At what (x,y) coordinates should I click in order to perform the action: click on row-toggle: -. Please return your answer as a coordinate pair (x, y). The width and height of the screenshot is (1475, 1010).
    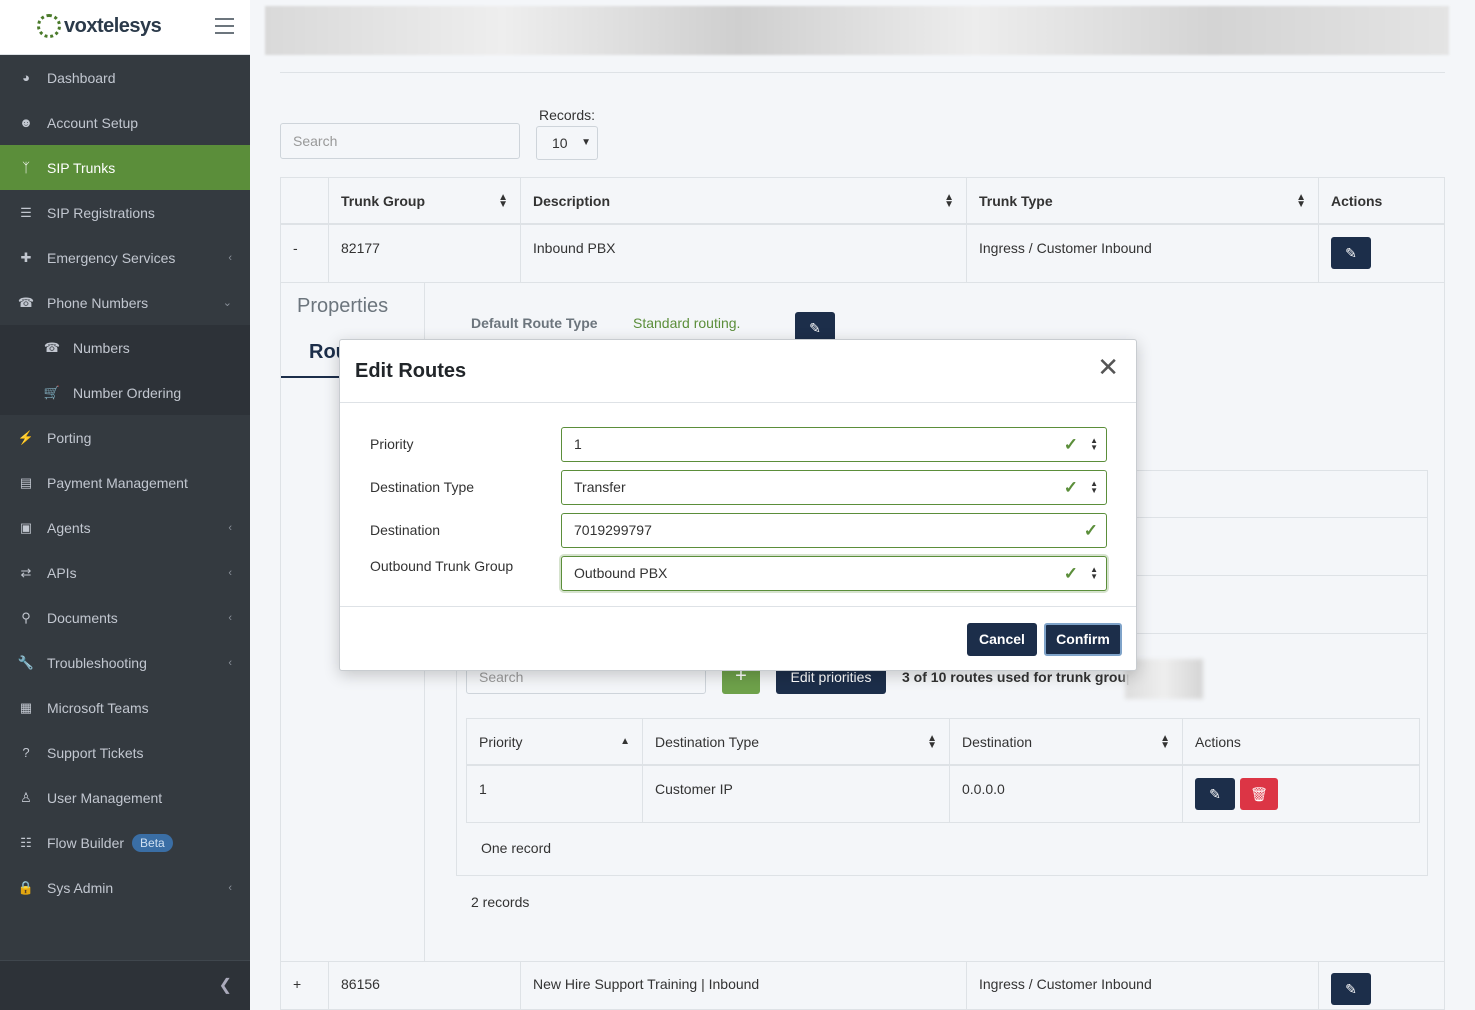
    Looking at the image, I should click on (305, 253).